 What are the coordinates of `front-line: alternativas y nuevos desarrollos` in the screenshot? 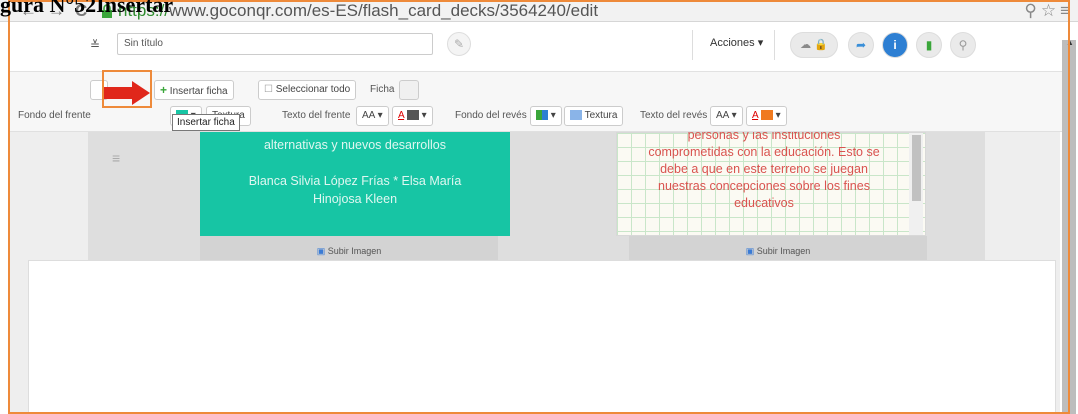 It's located at (355, 145).